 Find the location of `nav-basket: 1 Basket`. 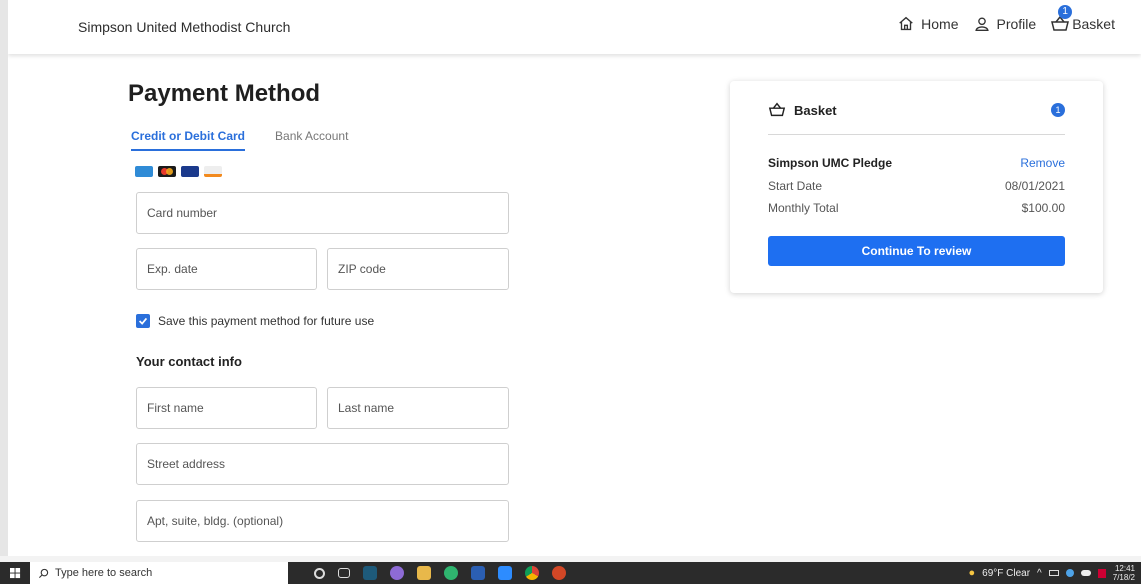

nav-basket: 1 Basket is located at coordinates (1082, 19).